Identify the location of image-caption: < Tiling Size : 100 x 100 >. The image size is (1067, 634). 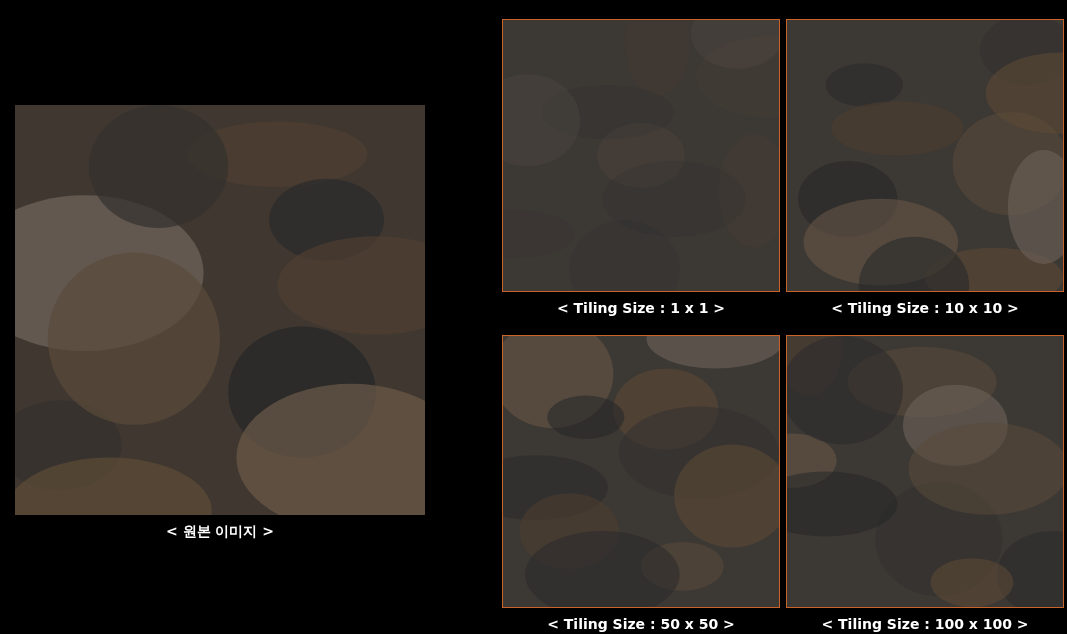
(925, 624).